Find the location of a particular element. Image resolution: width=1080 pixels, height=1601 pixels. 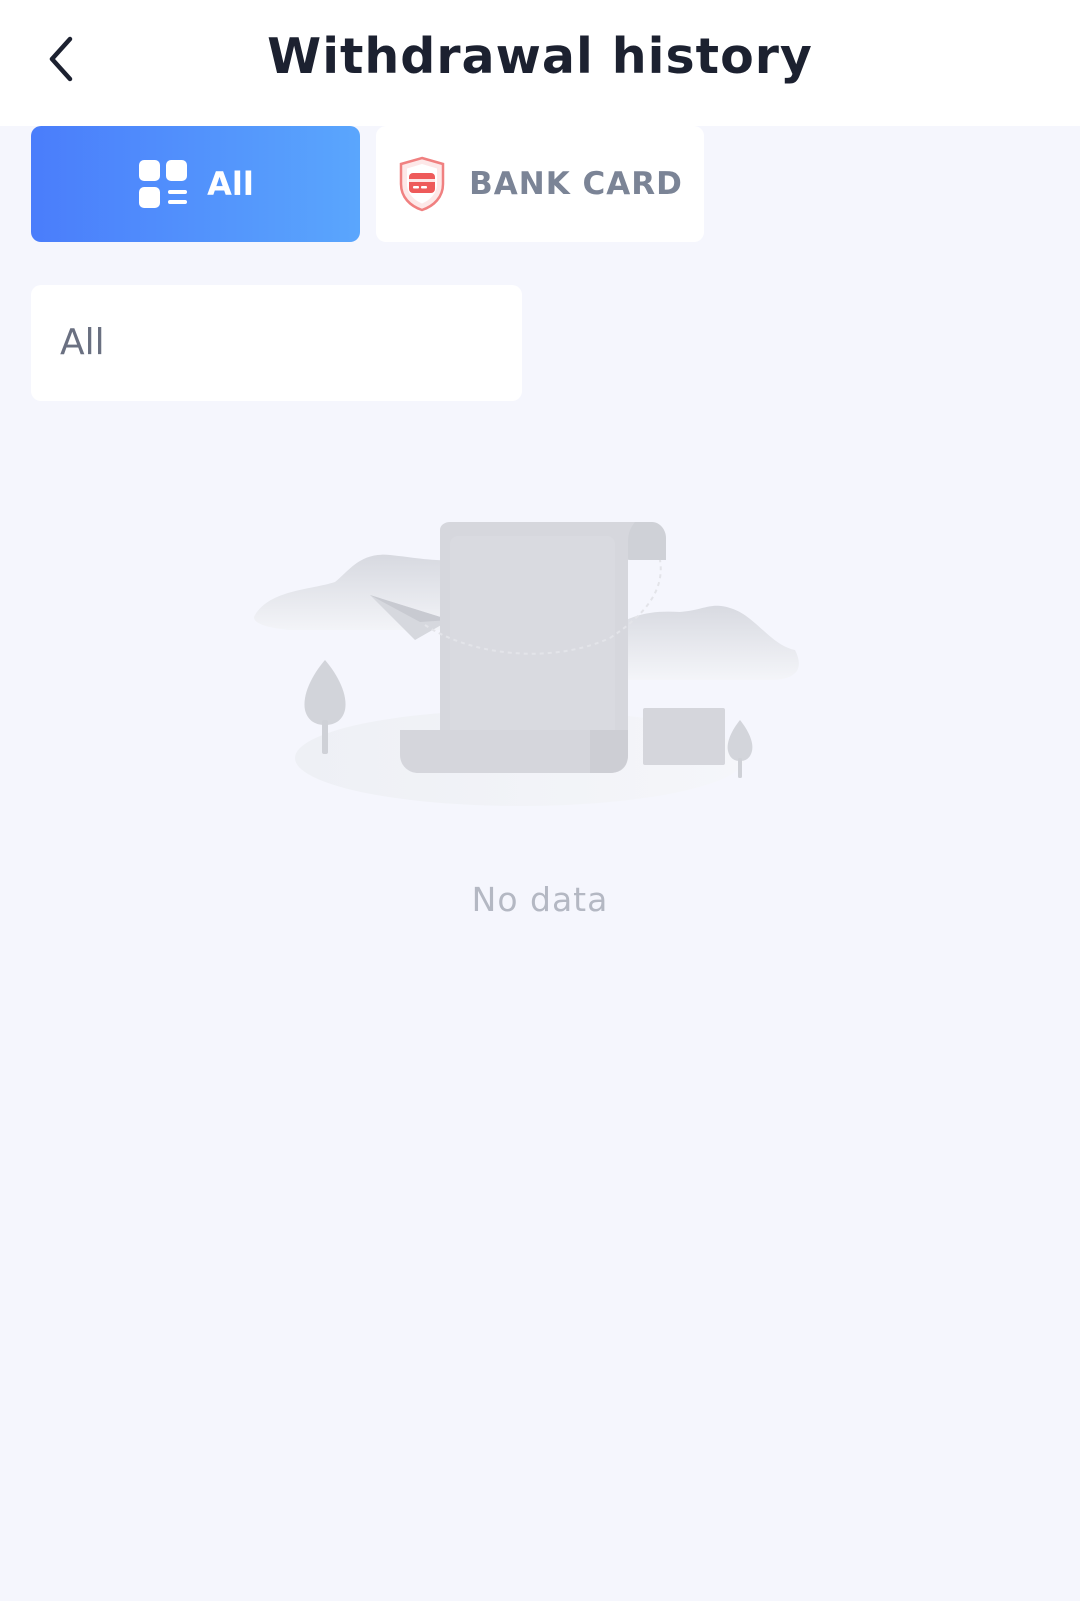

empty-receipt-illustration is located at coordinates (526, 664).